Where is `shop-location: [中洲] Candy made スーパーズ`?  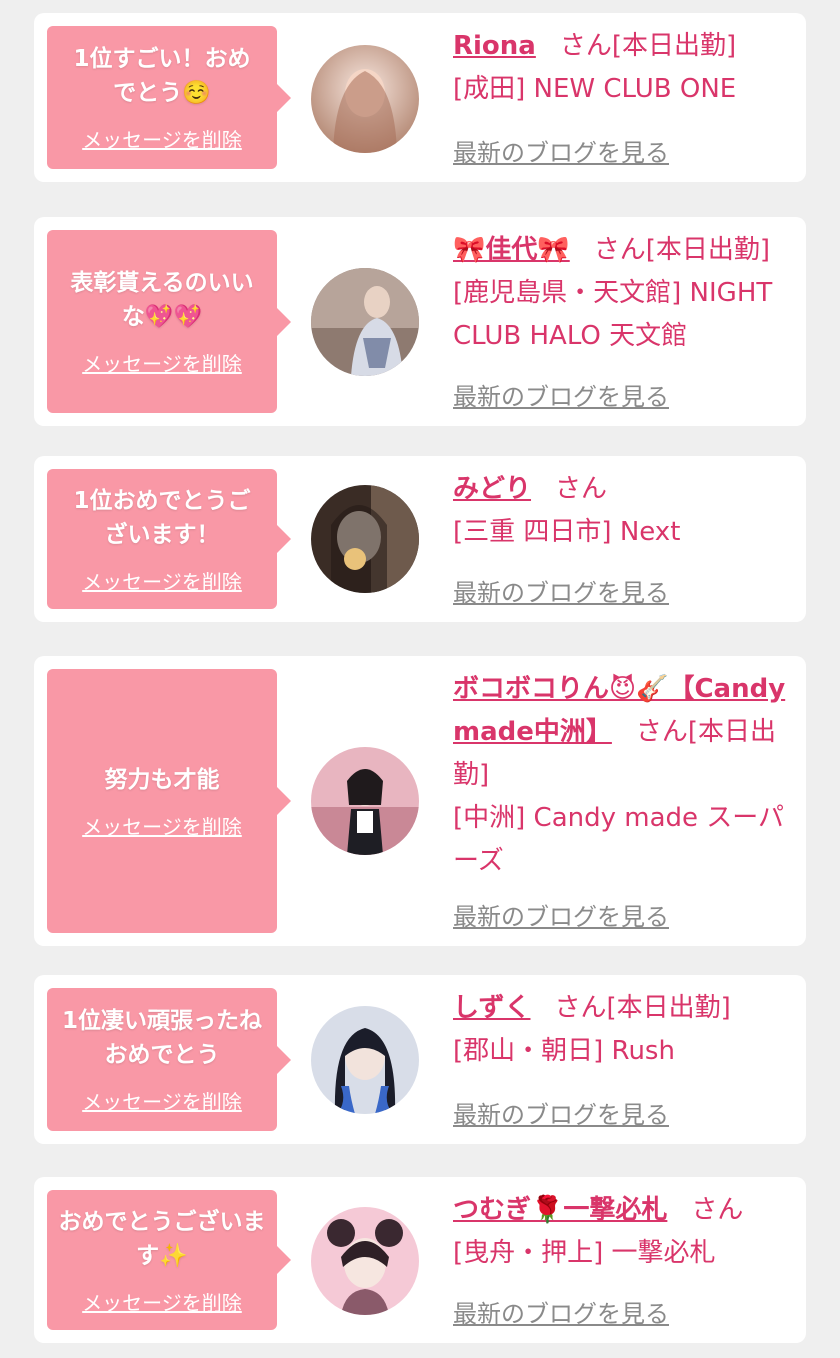 shop-location: [中洲] Candy made スーパーズ is located at coordinates (619, 839).